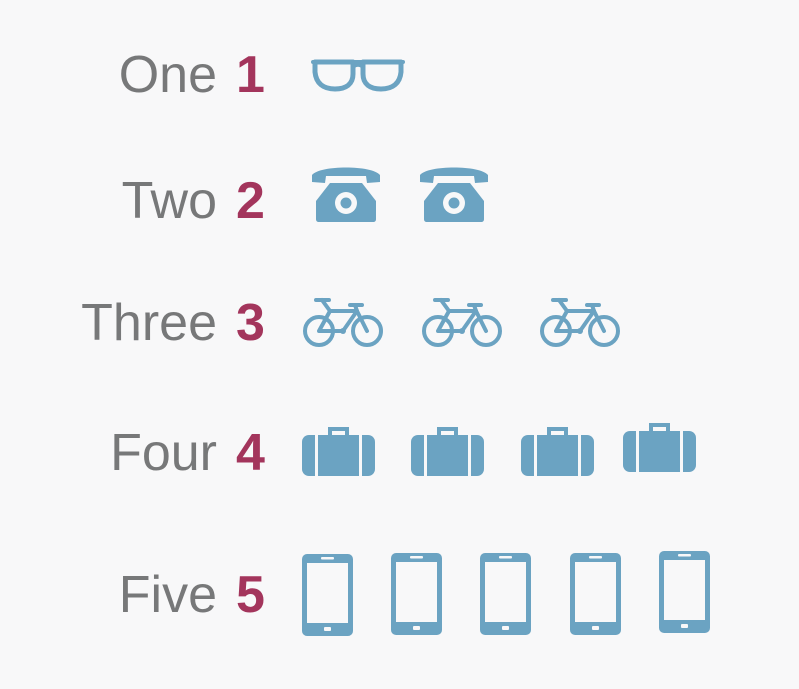 Image resolution: width=799 pixels, height=689 pixels. I want to click on row-three: Three 3, so click(399, 320).